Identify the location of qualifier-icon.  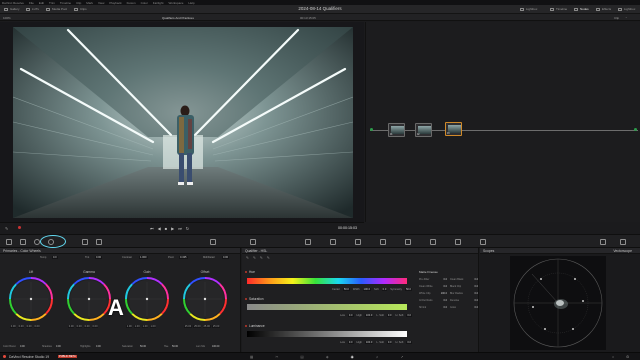
(308, 242).